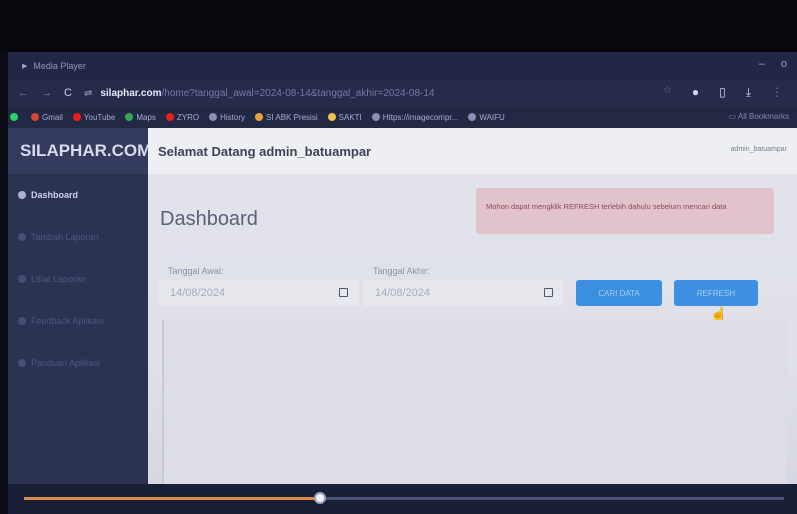  I want to click on bookmark-label: SI ABK Presisi, so click(292, 117).